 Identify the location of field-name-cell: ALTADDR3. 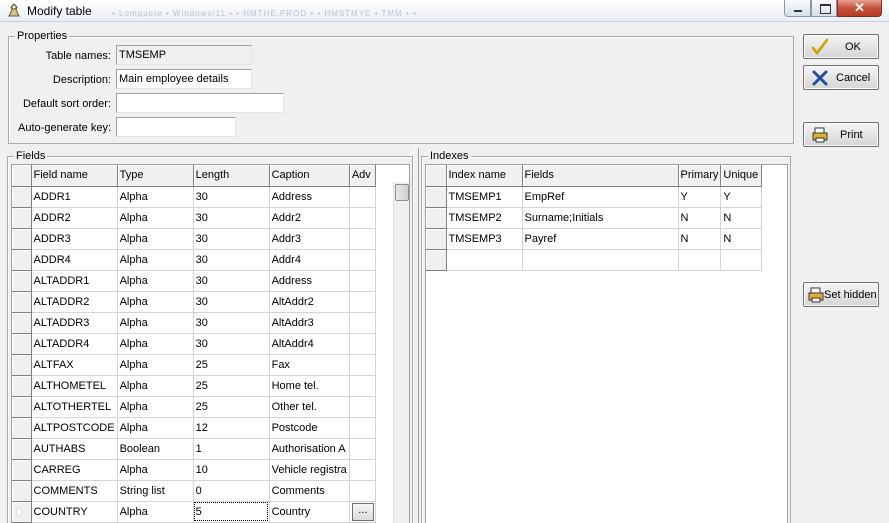
(74, 323).